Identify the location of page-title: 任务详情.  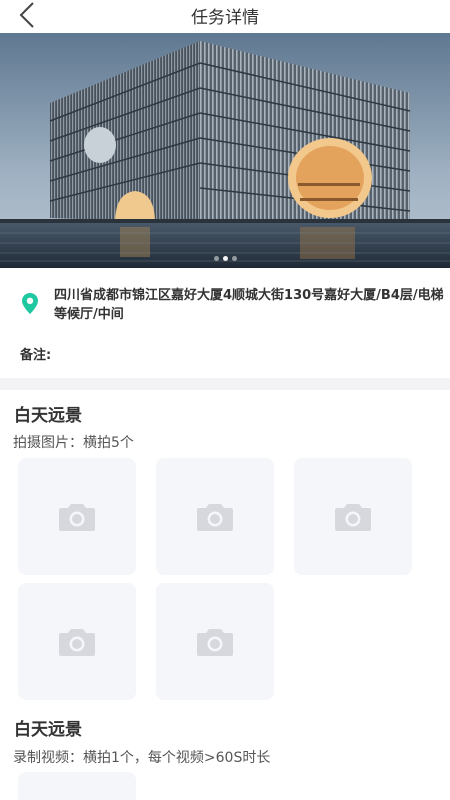
(225, 18).